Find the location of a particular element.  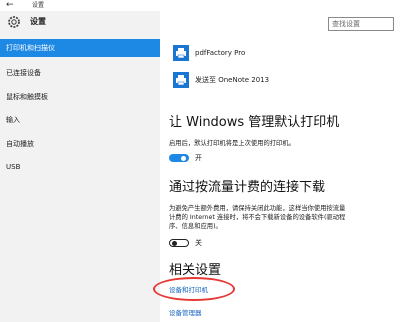

metered-heading: 通过按流量计费的连接下载 is located at coordinates (247, 187).